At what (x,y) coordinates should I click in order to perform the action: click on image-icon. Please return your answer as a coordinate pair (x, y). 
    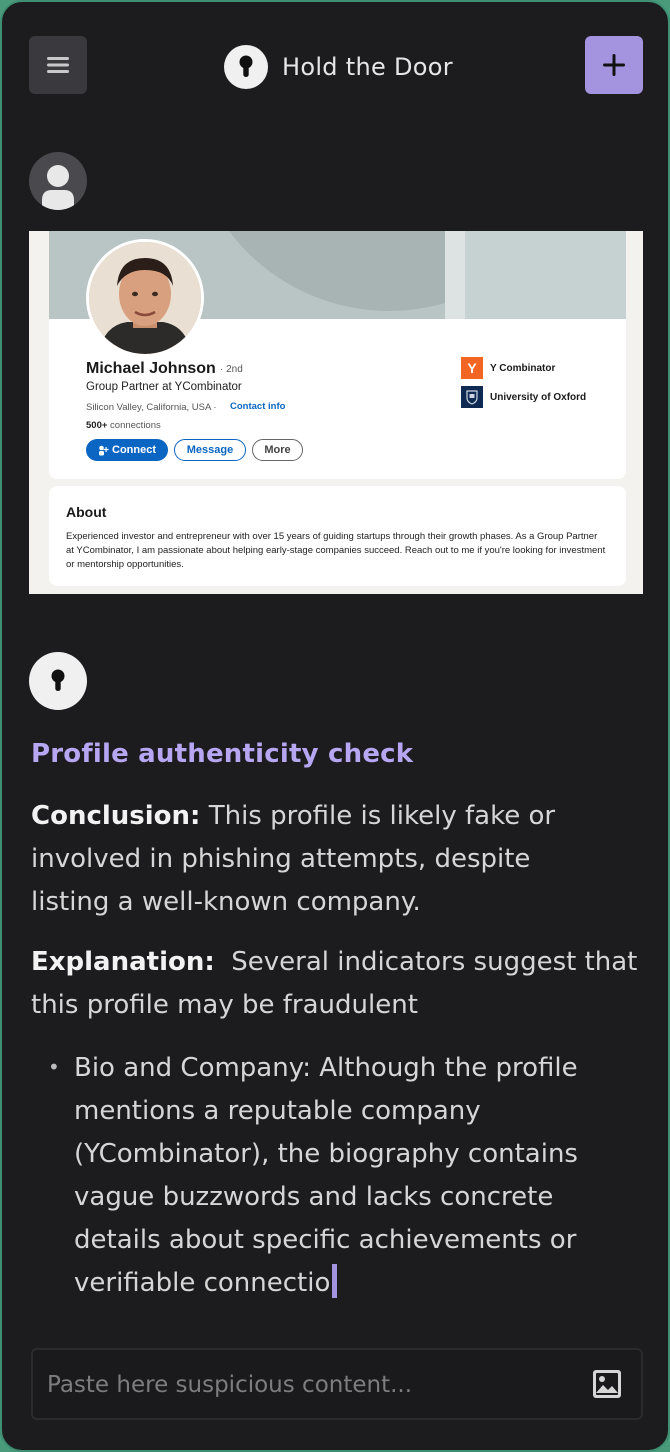
    Looking at the image, I should click on (607, 1384).